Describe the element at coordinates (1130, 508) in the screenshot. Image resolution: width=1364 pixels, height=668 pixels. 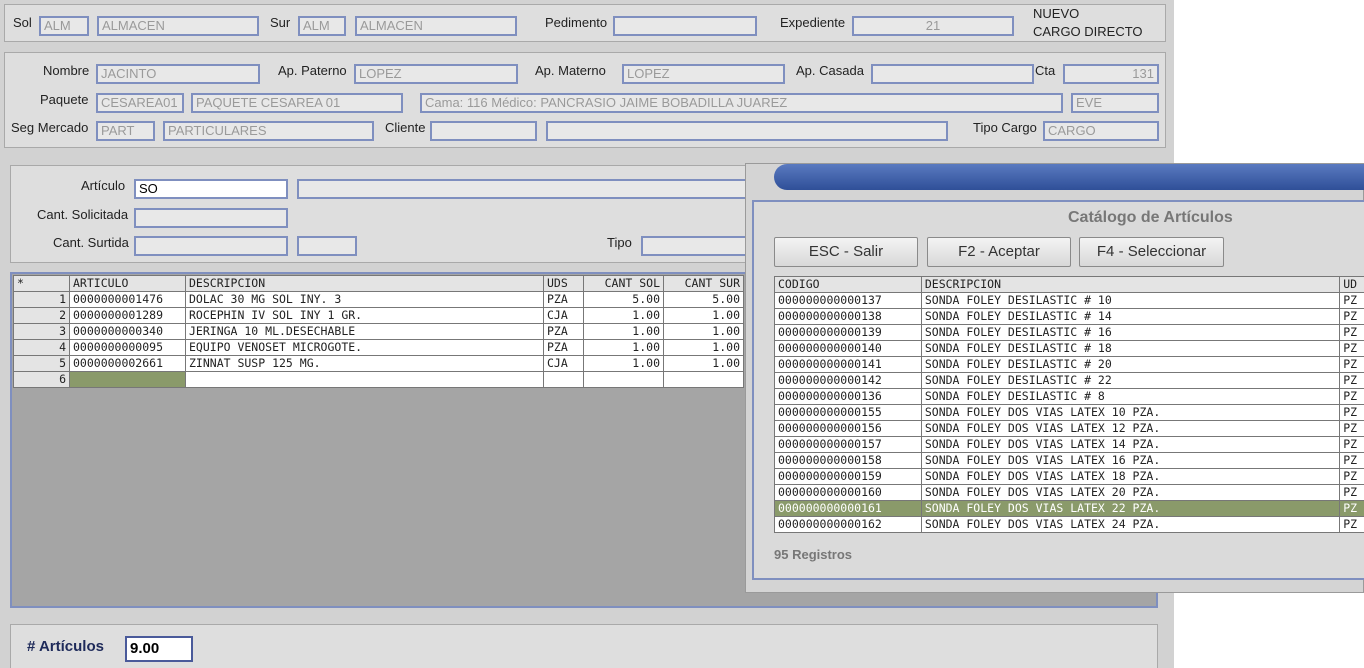
I see `catalog-cell-descripcion: SONDA FOLEY DOS VIAS LATEX 22 PZA.` at that location.